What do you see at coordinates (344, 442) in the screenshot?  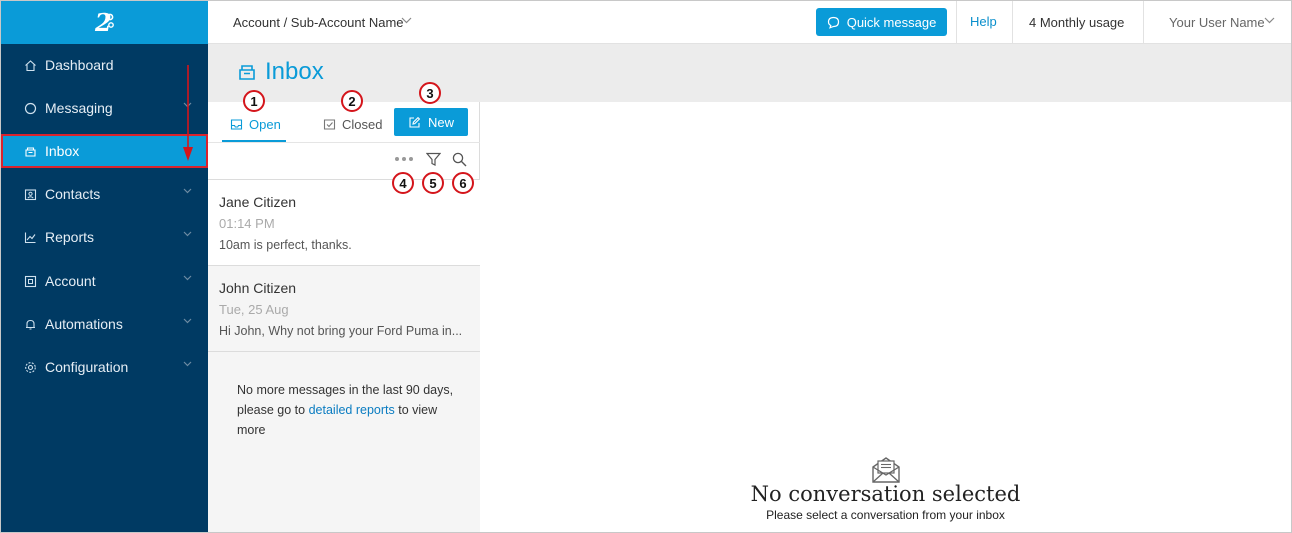 I see `list-background` at bounding box center [344, 442].